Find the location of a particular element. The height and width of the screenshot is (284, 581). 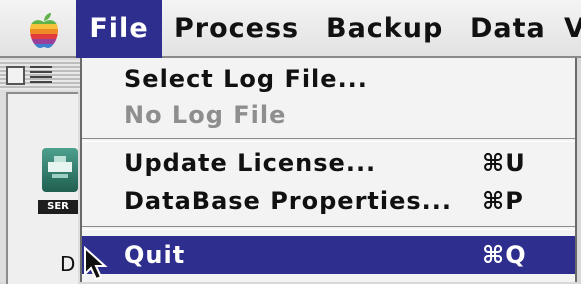

menu-item-no-log-file: No Log File is located at coordinates (328, 115).